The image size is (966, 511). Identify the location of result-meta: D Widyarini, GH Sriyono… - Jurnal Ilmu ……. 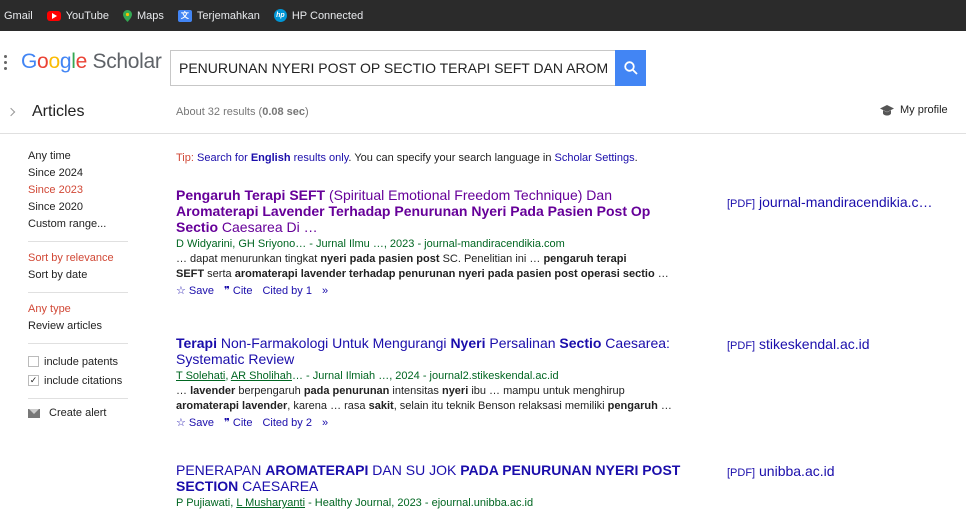
(370, 244).